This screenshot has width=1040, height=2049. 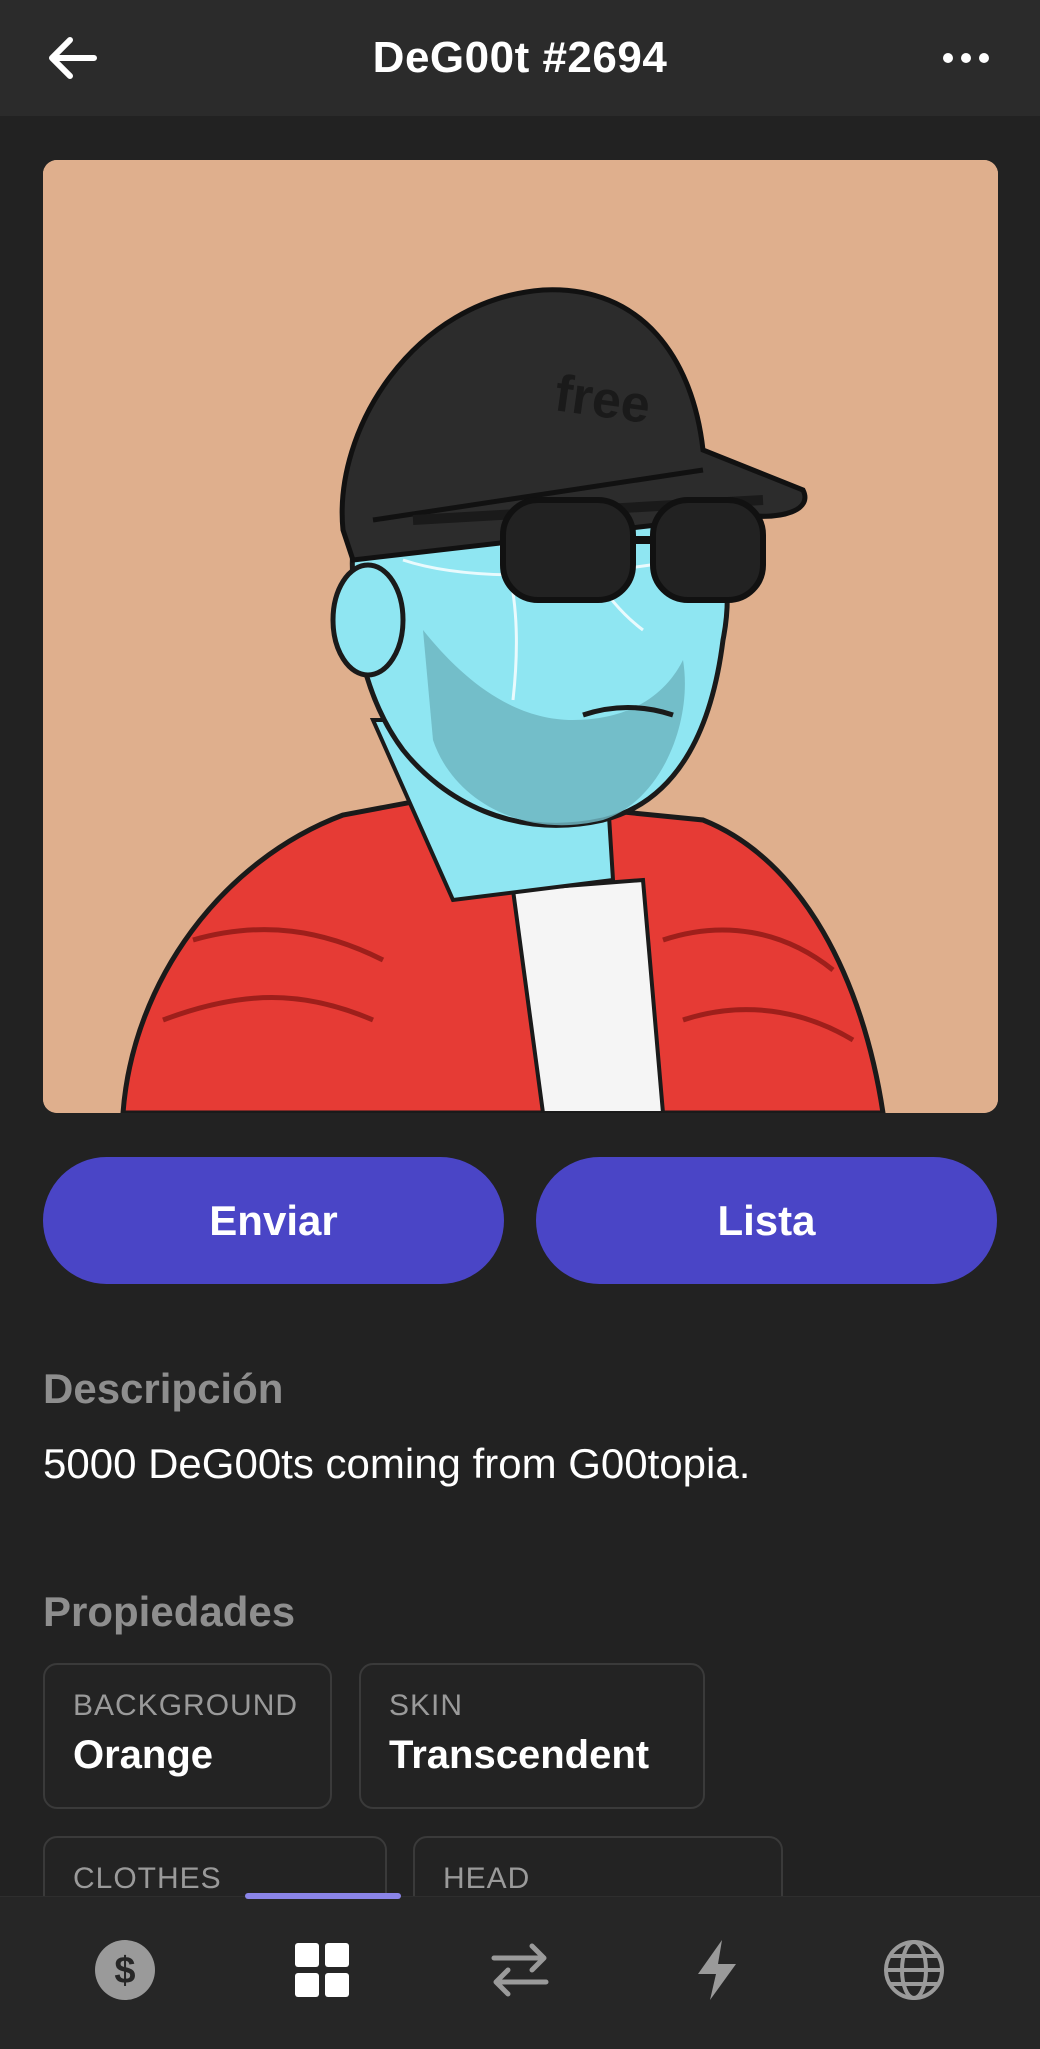 What do you see at coordinates (163, 1388) in the screenshot?
I see `description-heading: Descripción` at bounding box center [163, 1388].